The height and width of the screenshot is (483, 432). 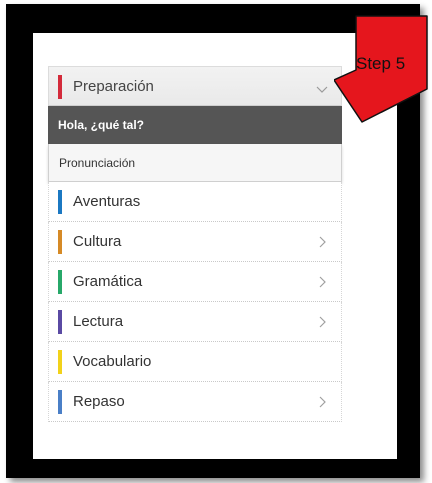 What do you see at coordinates (195, 322) in the screenshot?
I see `menu-item-lectura: Lectura` at bounding box center [195, 322].